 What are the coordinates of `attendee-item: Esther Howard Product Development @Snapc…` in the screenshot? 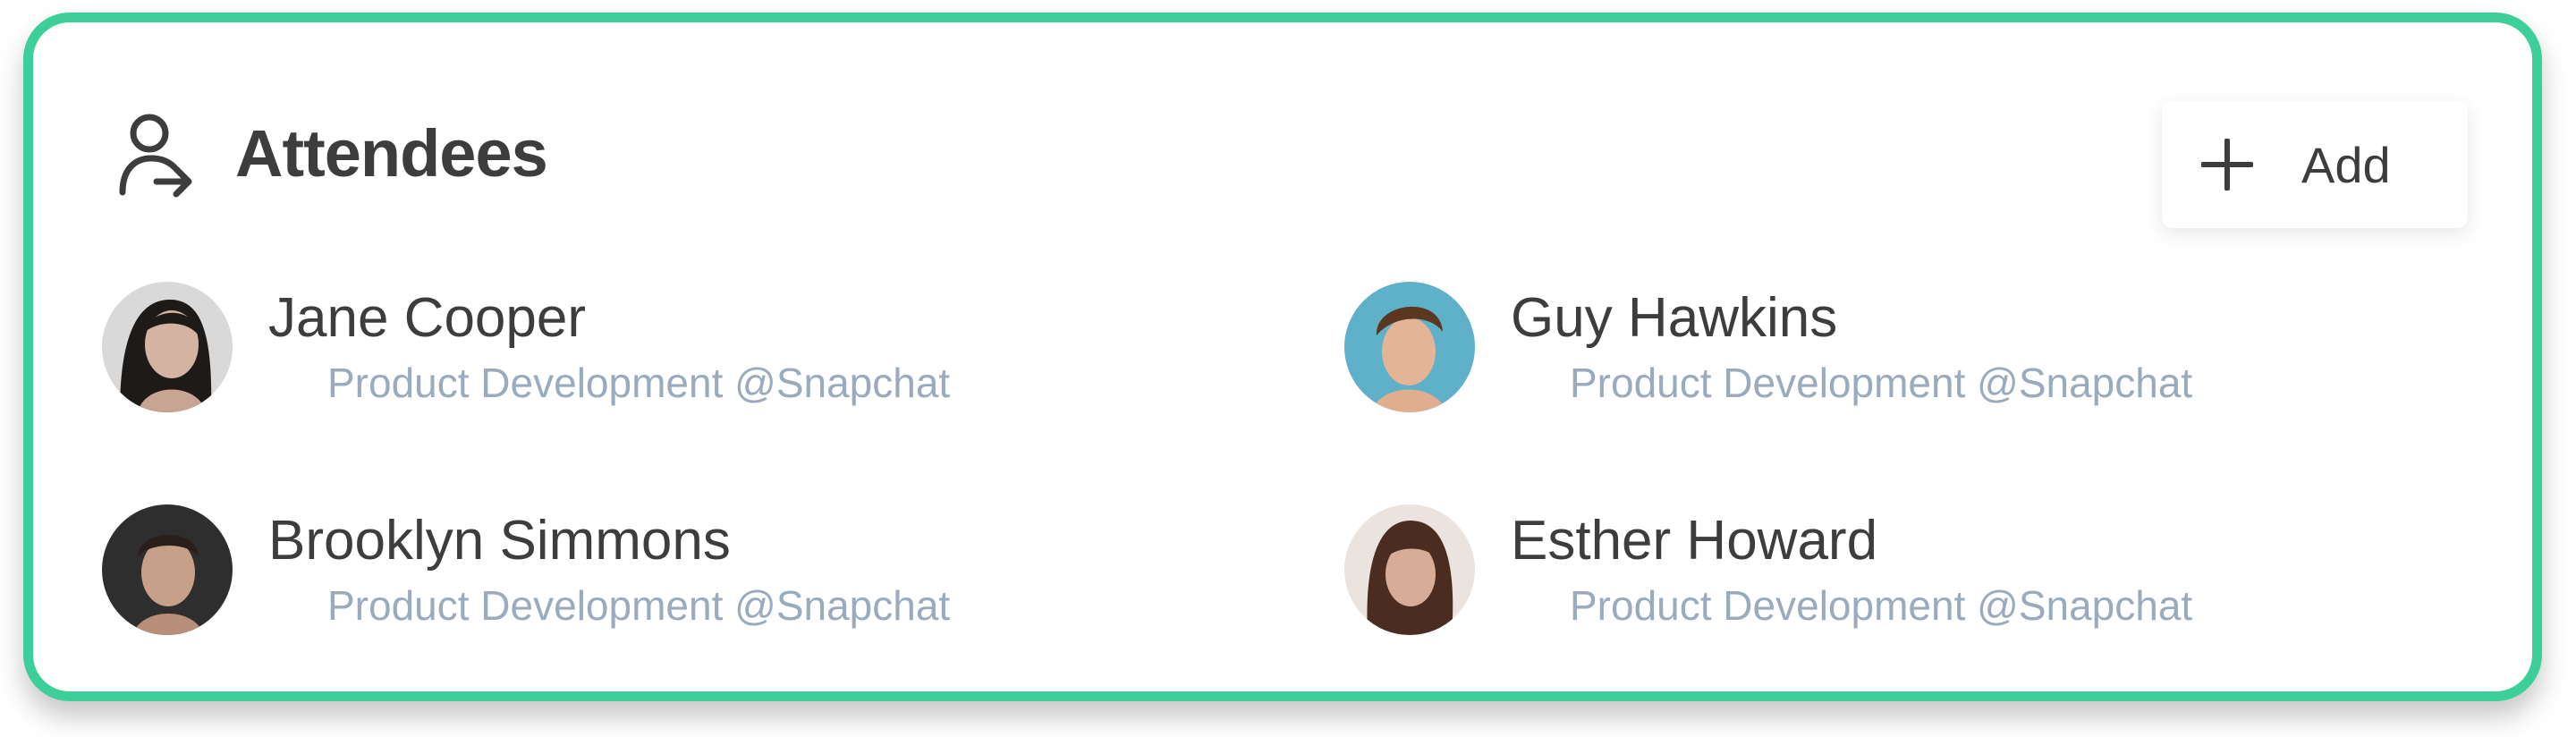 It's located at (1925, 571).